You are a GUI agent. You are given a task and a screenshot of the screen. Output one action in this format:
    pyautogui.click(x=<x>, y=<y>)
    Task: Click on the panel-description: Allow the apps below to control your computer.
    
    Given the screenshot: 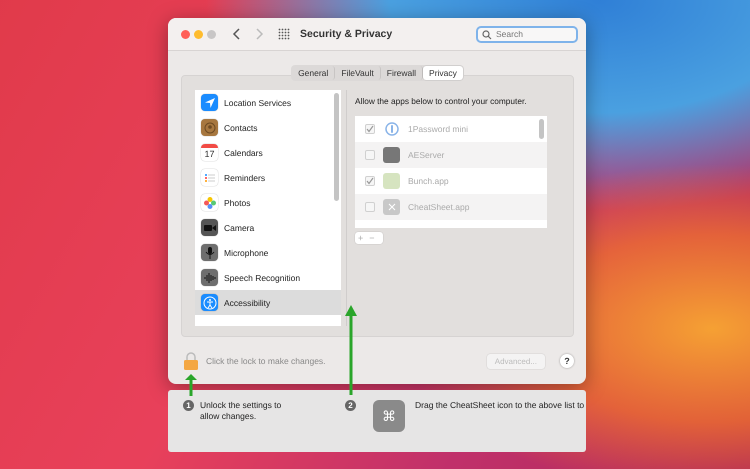 What is the action you would take?
    pyautogui.click(x=441, y=101)
    